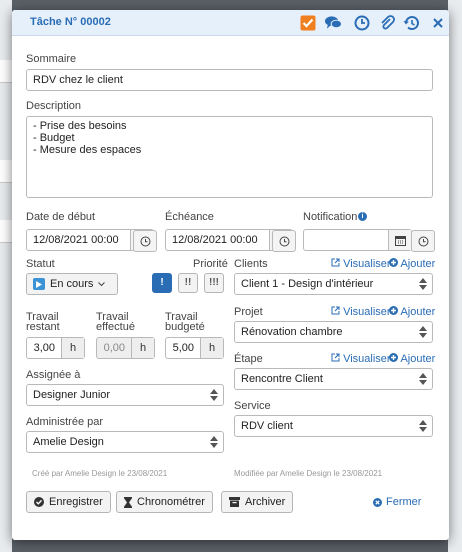 The height and width of the screenshot is (552, 462). I want to click on timer-button: Chronométrer, so click(164, 502).